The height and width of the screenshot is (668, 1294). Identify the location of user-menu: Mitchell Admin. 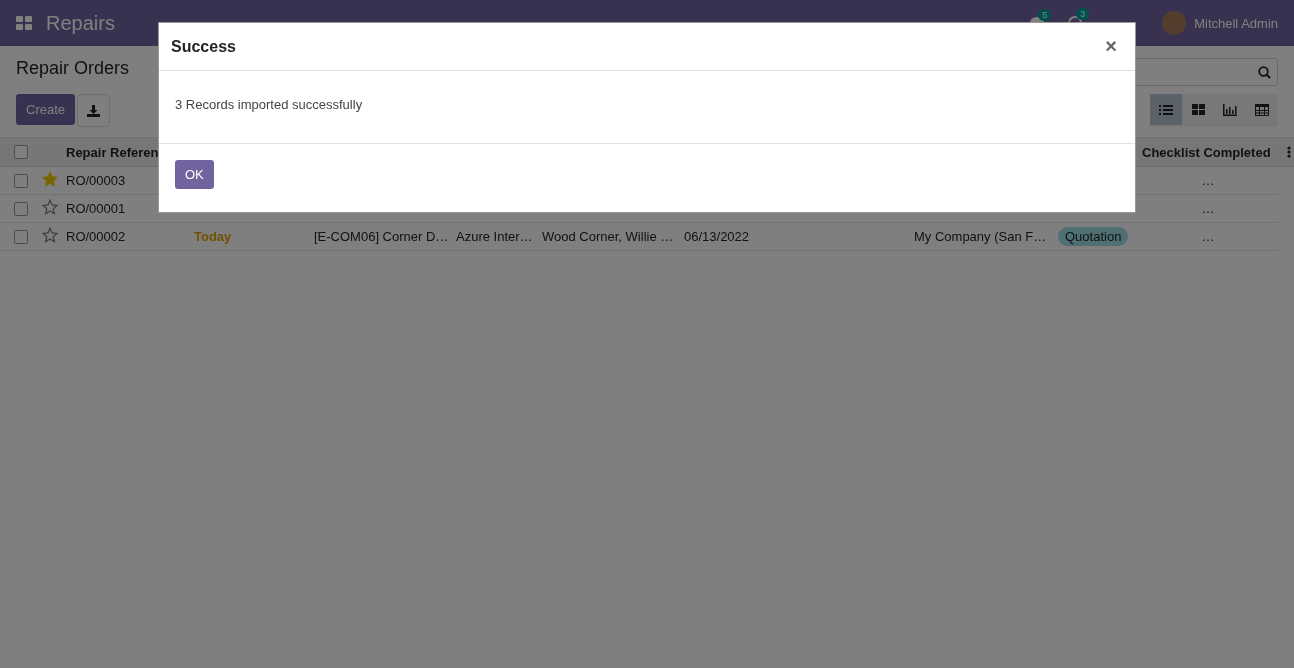
(1236, 23).